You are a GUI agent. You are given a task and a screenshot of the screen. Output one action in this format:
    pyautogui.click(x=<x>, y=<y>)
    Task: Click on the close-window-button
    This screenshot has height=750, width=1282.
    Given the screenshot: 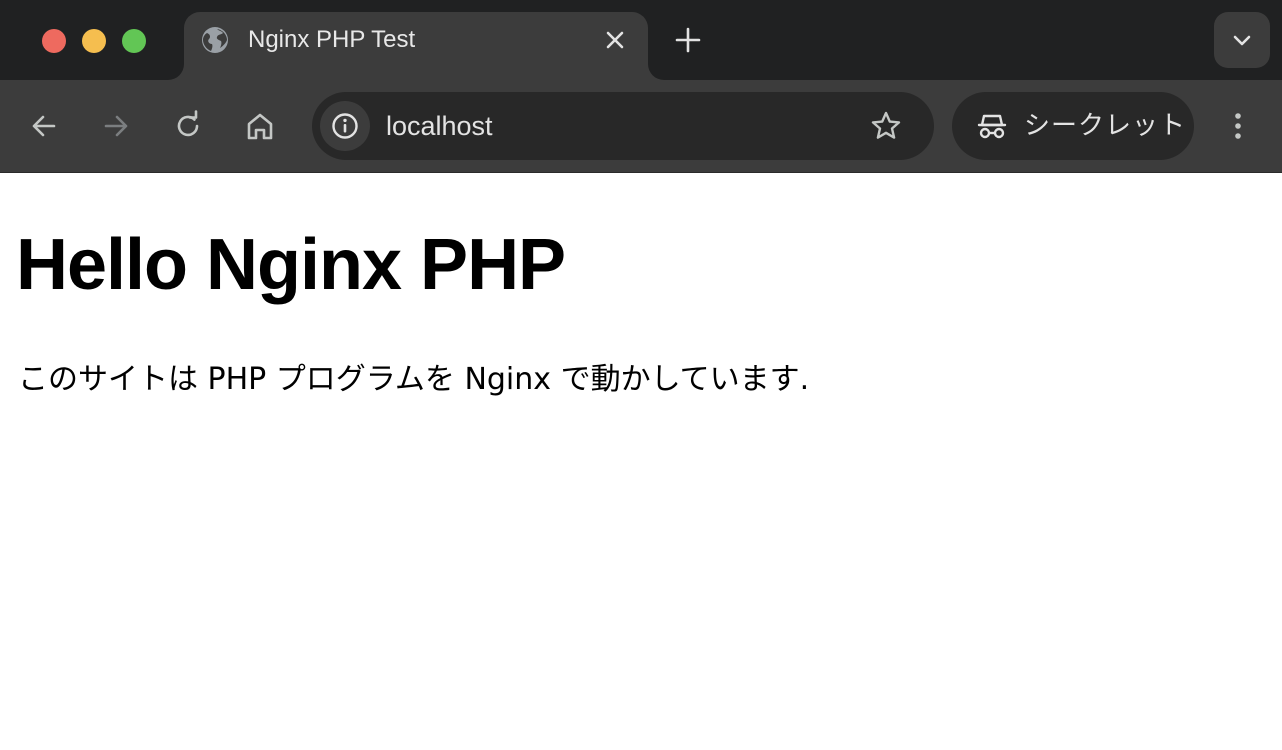 What is the action you would take?
    pyautogui.click(x=54, y=41)
    